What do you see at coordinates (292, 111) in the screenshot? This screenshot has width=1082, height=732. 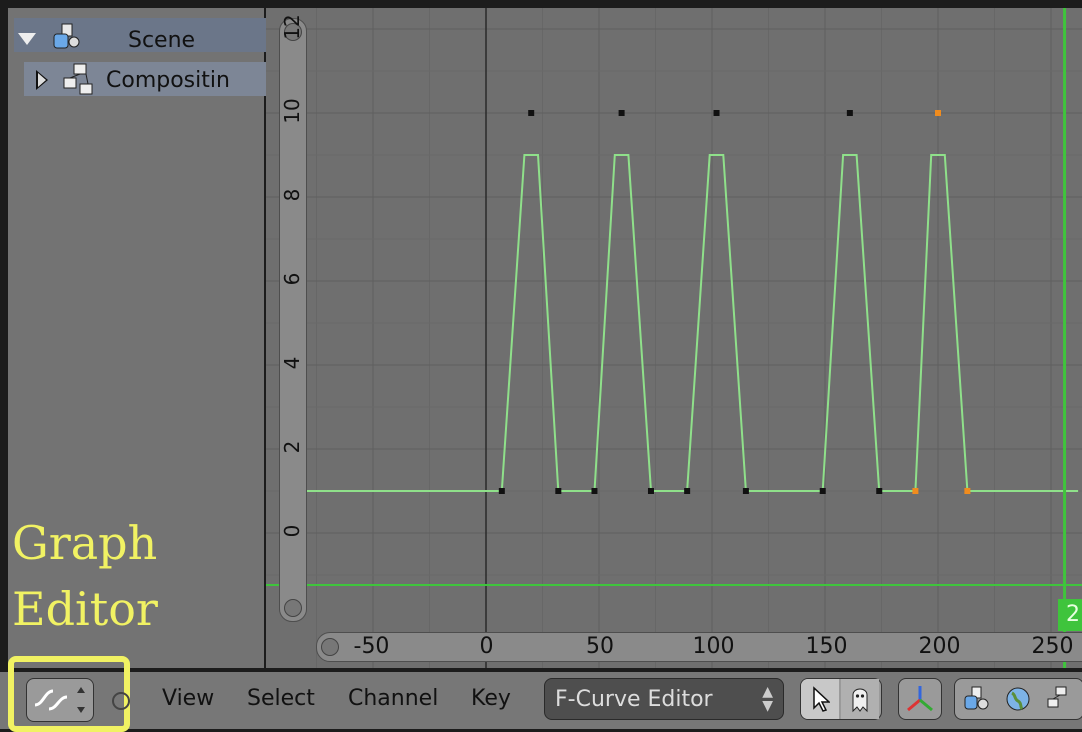 I see `y-tick-label: 10` at bounding box center [292, 111].